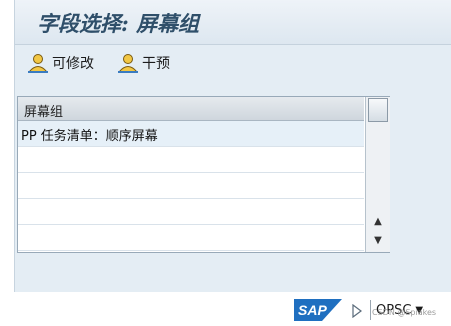 The image size is (451, 326). What do you see at coordinates (378, 110) in the screenshot?
I see `scrollbar-thumb` at bounding box center [378, 110].